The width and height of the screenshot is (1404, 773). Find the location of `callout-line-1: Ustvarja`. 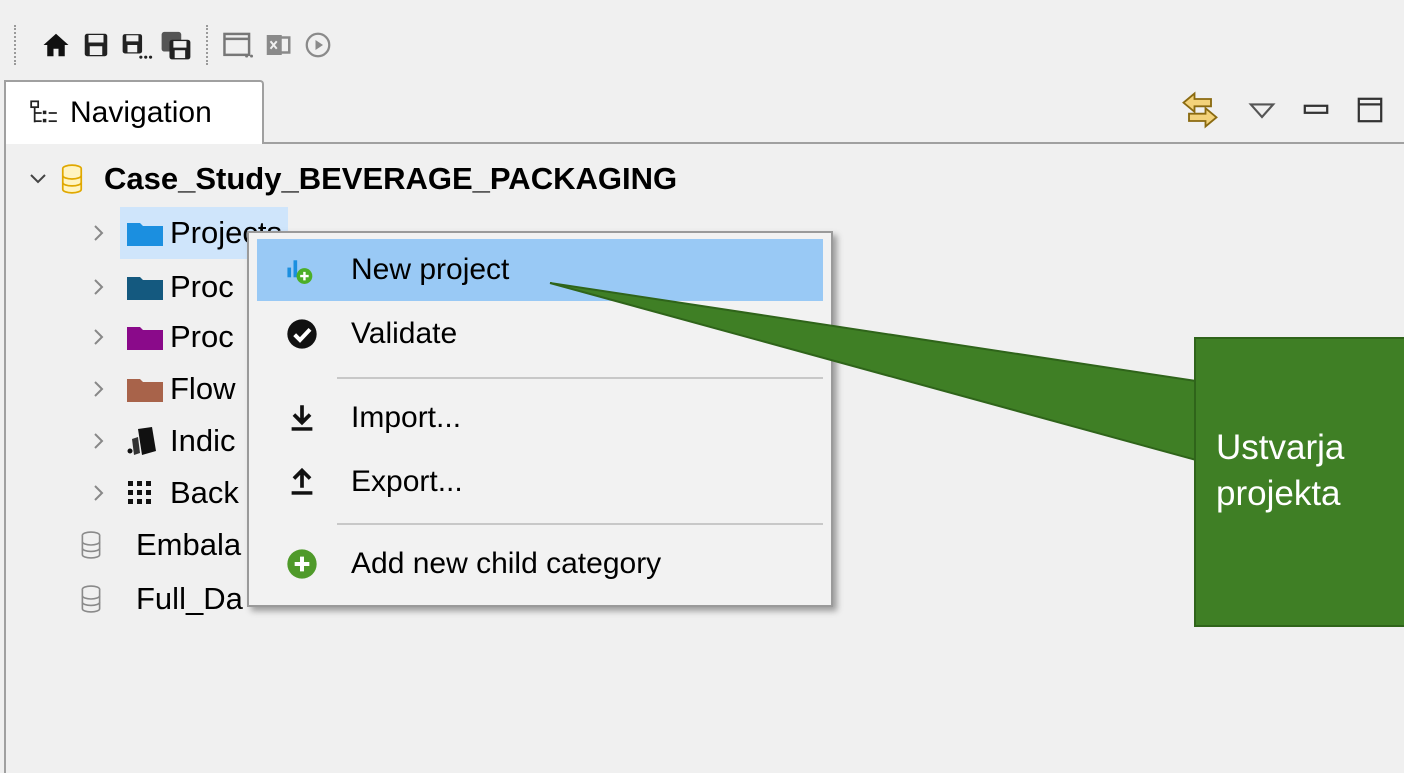

callout-line-1: Ustvarja is located at coordinates (1280, 447).